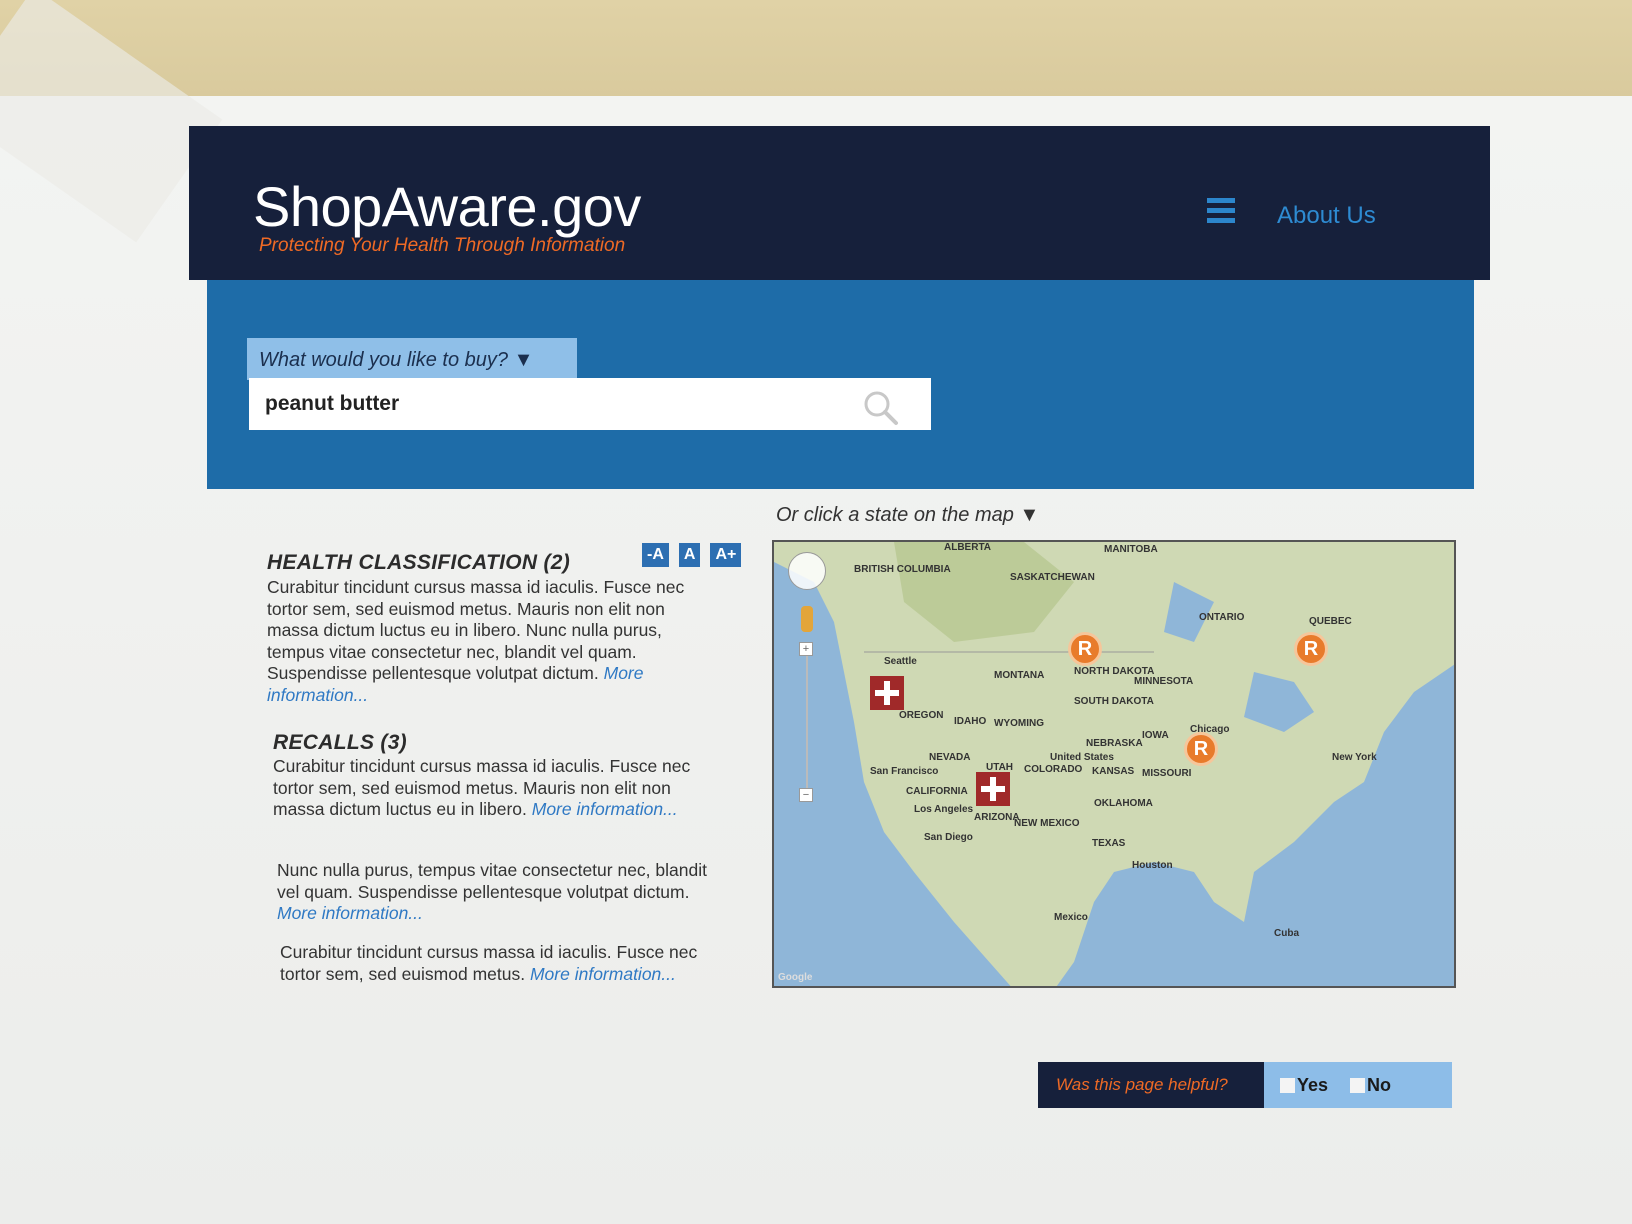  I want to click on text-size-decrease-button: -A, so click(655, 555).